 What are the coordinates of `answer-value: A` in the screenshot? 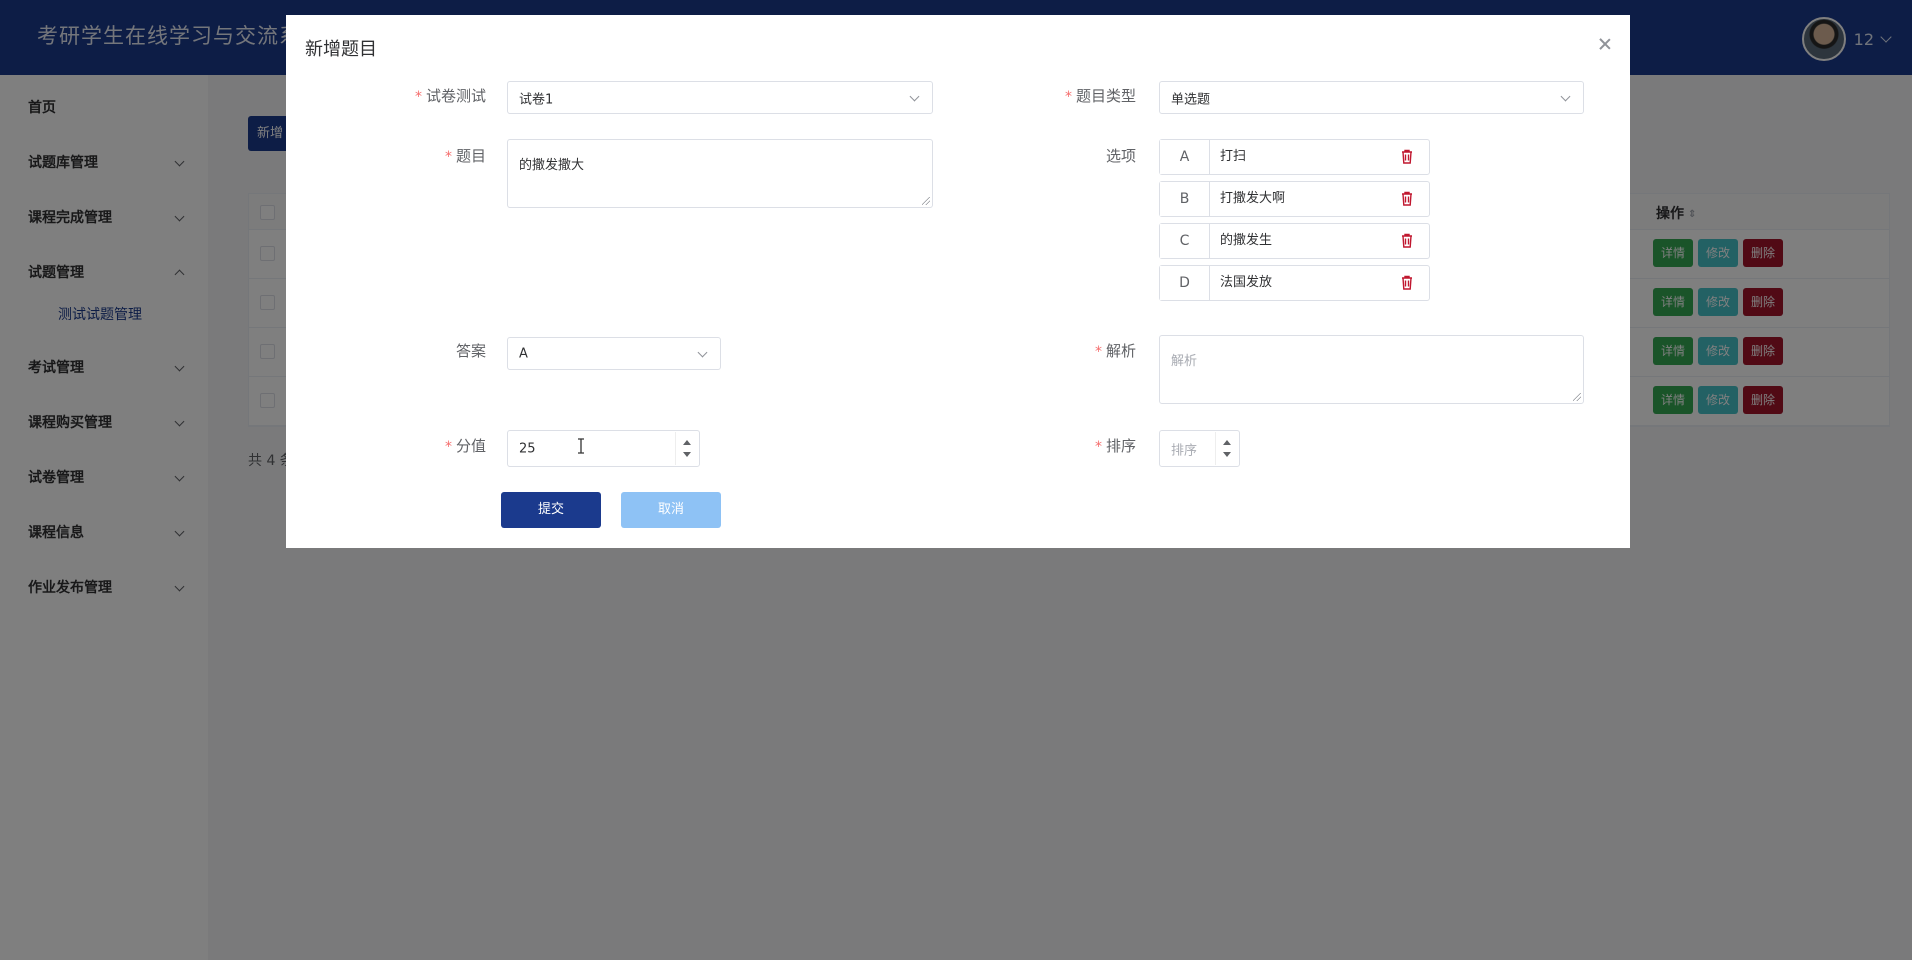 It's located at (523, 353).